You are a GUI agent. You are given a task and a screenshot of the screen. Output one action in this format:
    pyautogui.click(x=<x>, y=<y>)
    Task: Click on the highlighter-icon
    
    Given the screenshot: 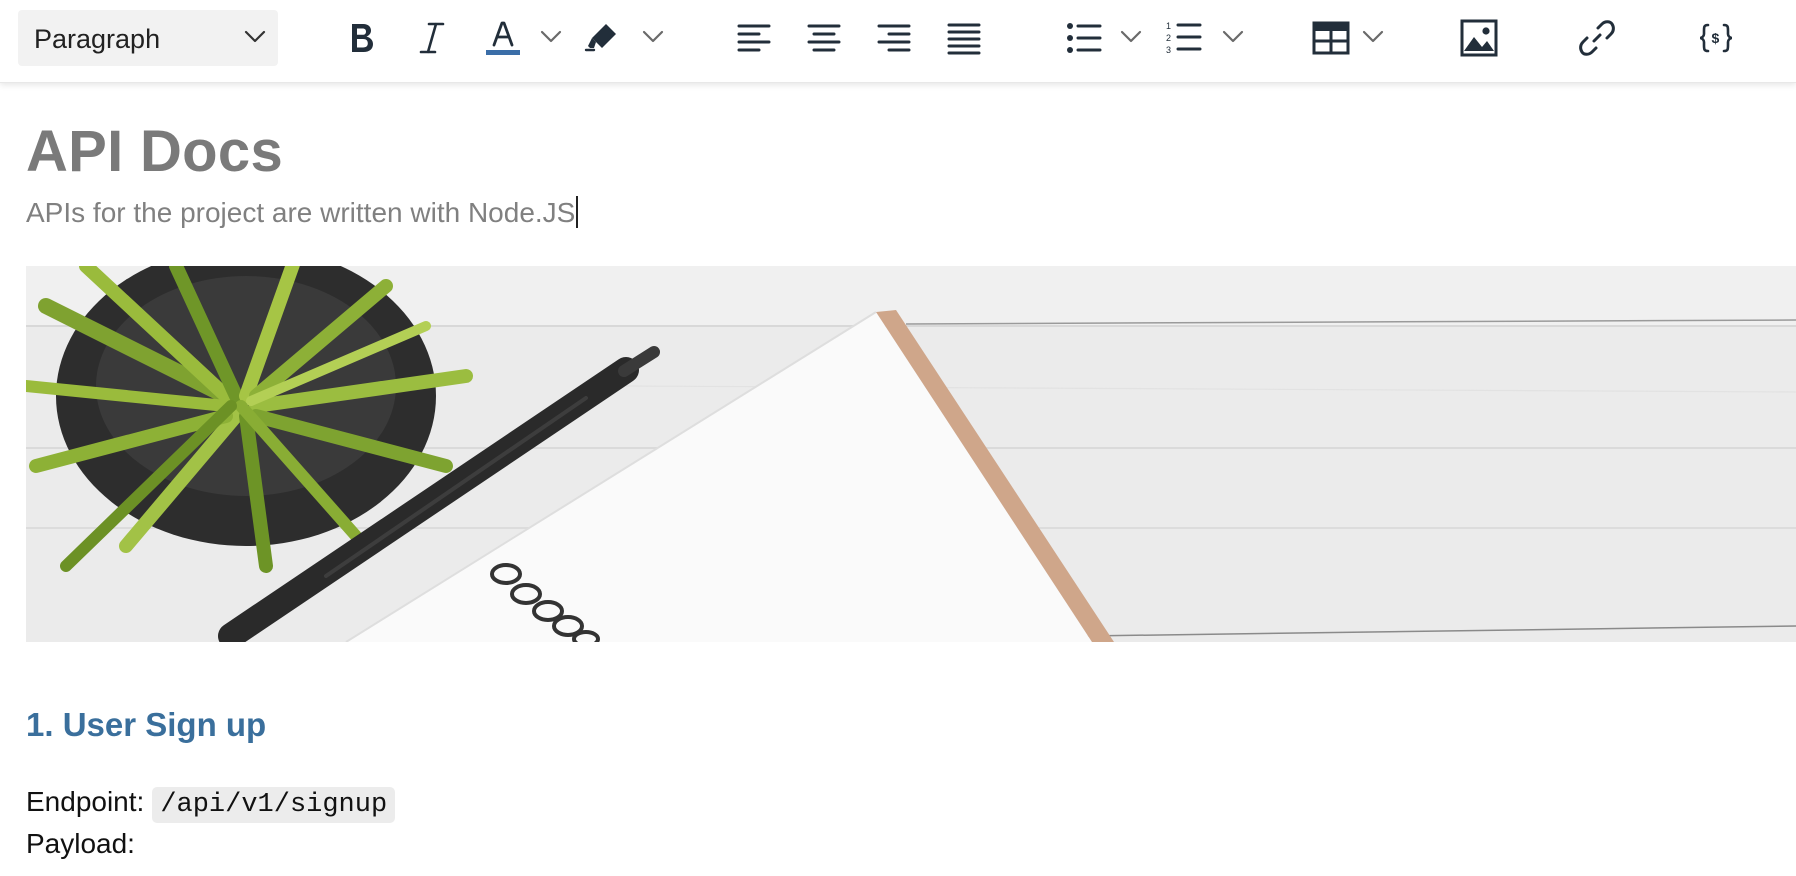 What is the action you would take?
    pyautogui.click(x=600, y=38)
    